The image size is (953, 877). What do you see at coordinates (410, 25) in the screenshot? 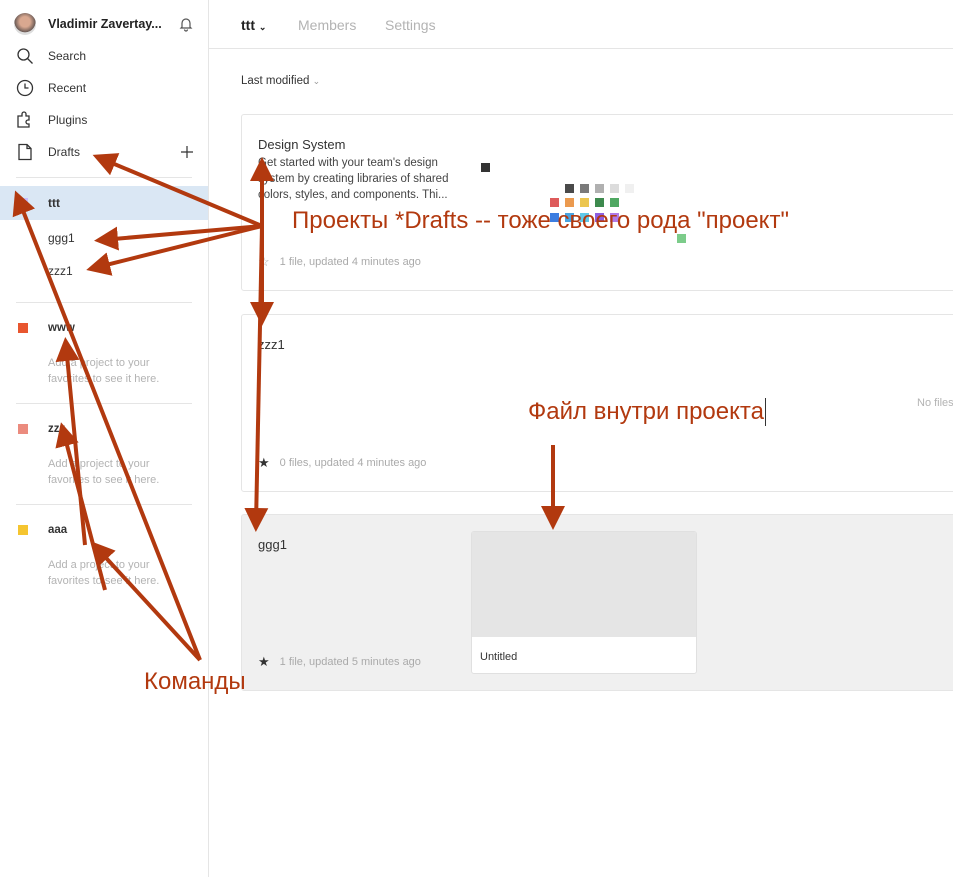
I see `tab-settings: Settings` at bounding box center [410, 25].